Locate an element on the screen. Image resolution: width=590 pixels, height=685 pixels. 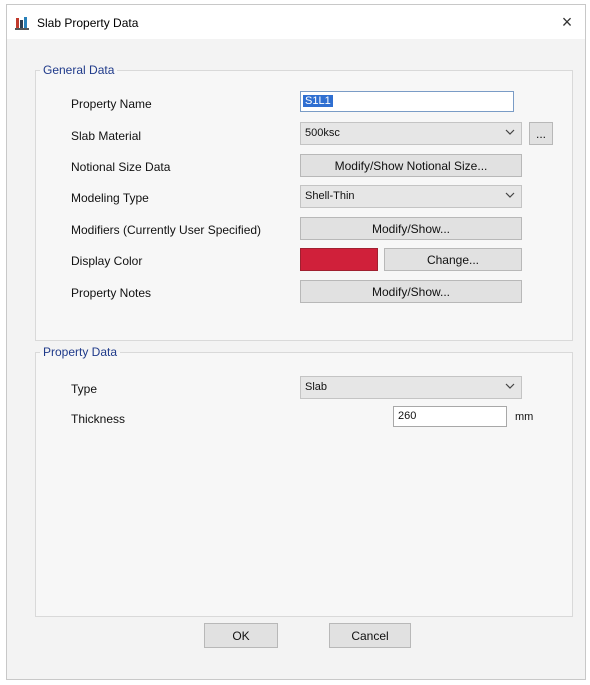
app-icon is located at coordinates (22, 23).